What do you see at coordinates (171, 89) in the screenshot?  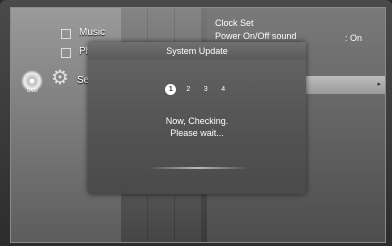 I see `step-1: 1` at bounding box center [171, 89].